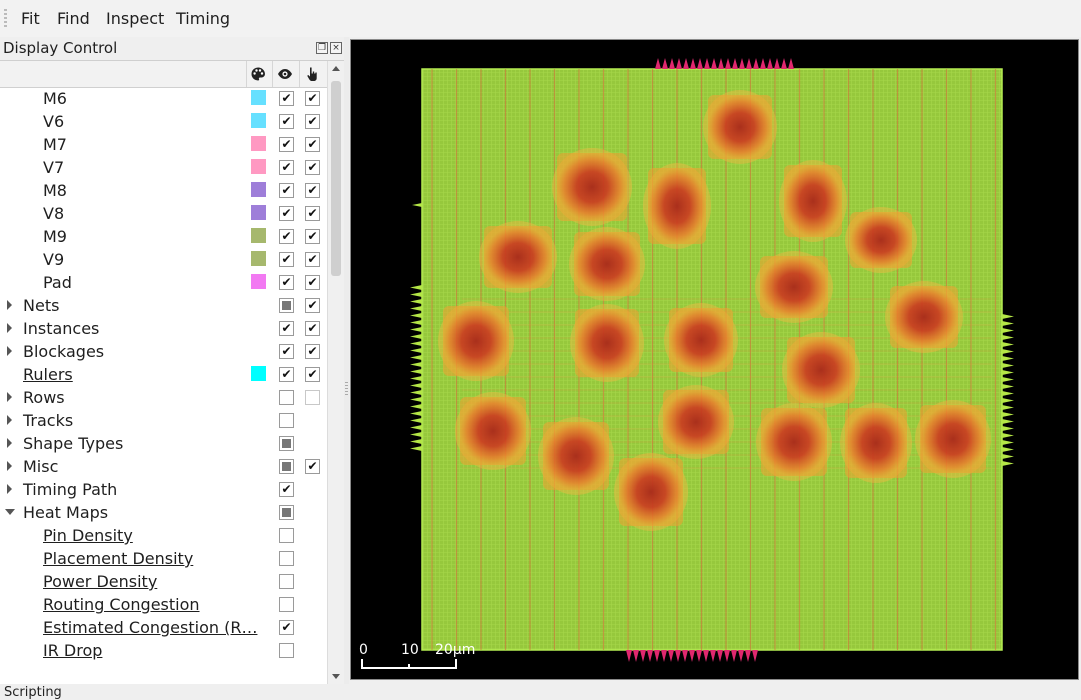 This screenshot has width=1081, height=700. I want to click on io-pad, so click(416, 427).